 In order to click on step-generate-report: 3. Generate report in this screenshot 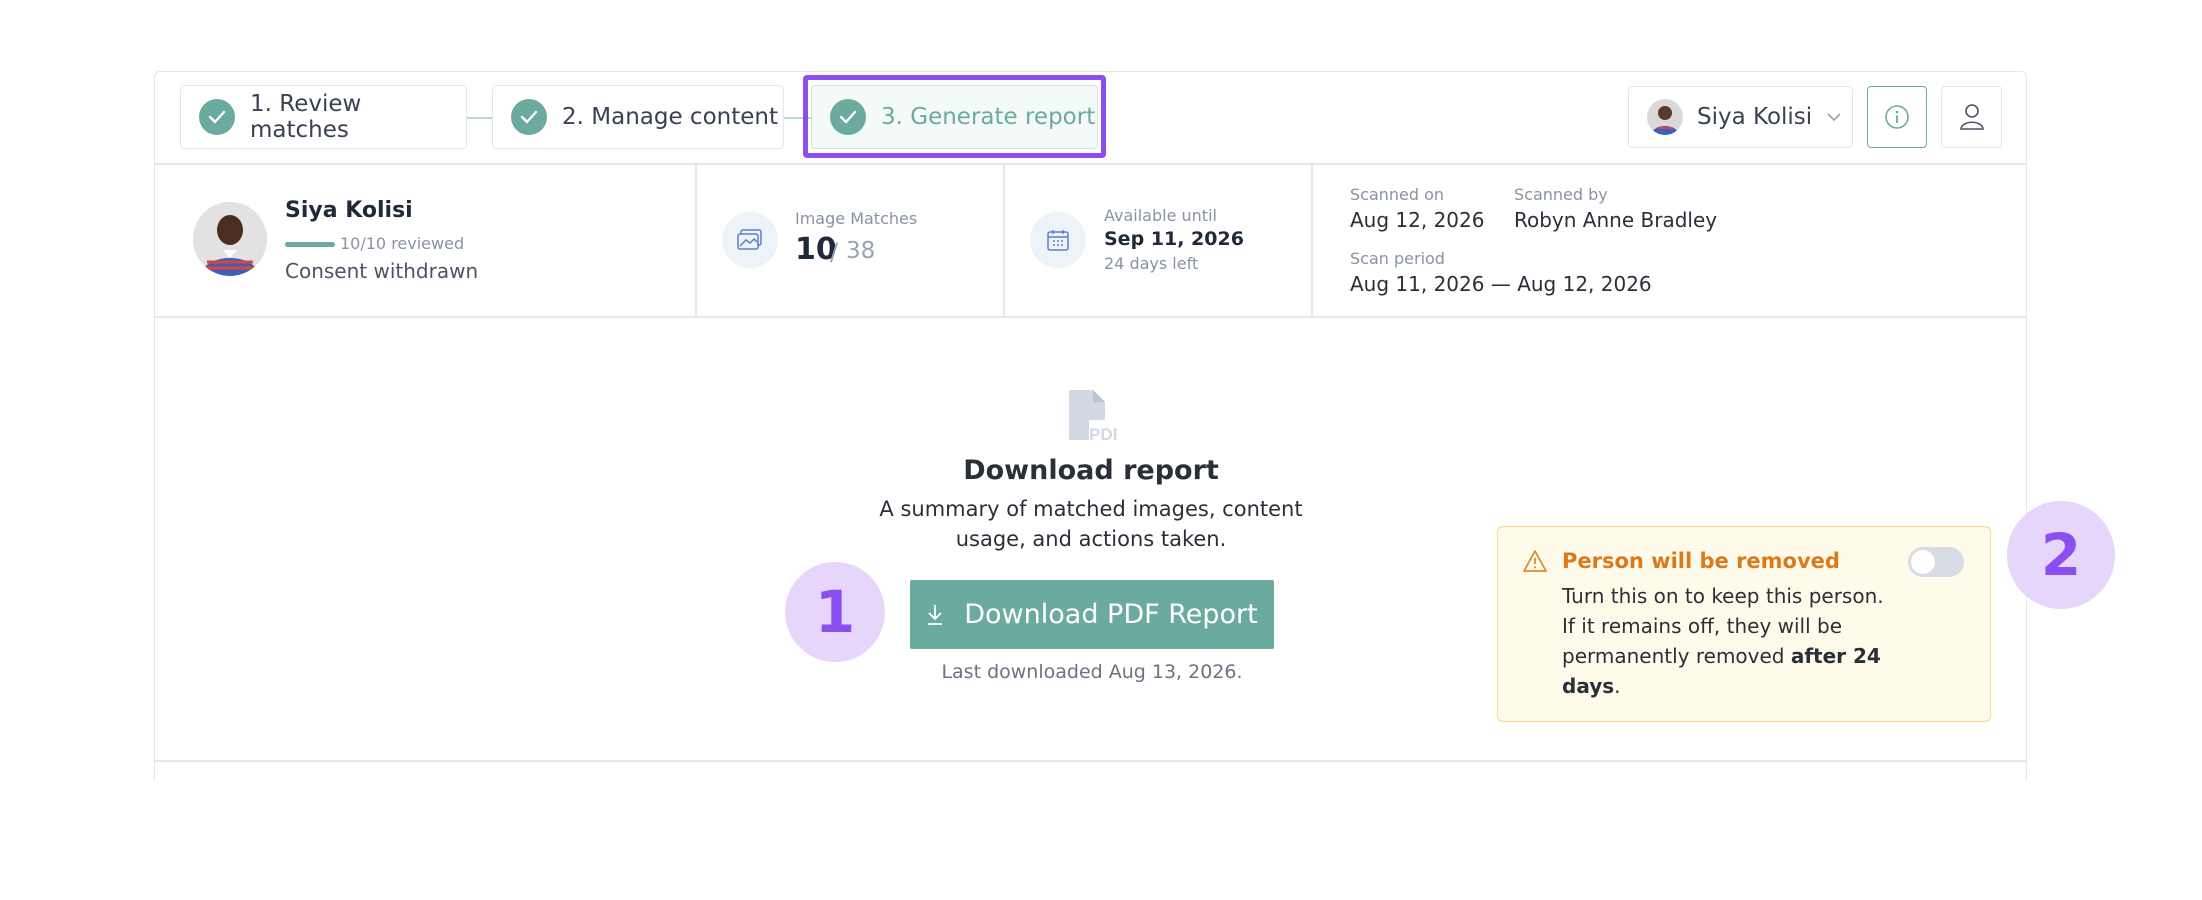, I will do `click(954, 117)`.